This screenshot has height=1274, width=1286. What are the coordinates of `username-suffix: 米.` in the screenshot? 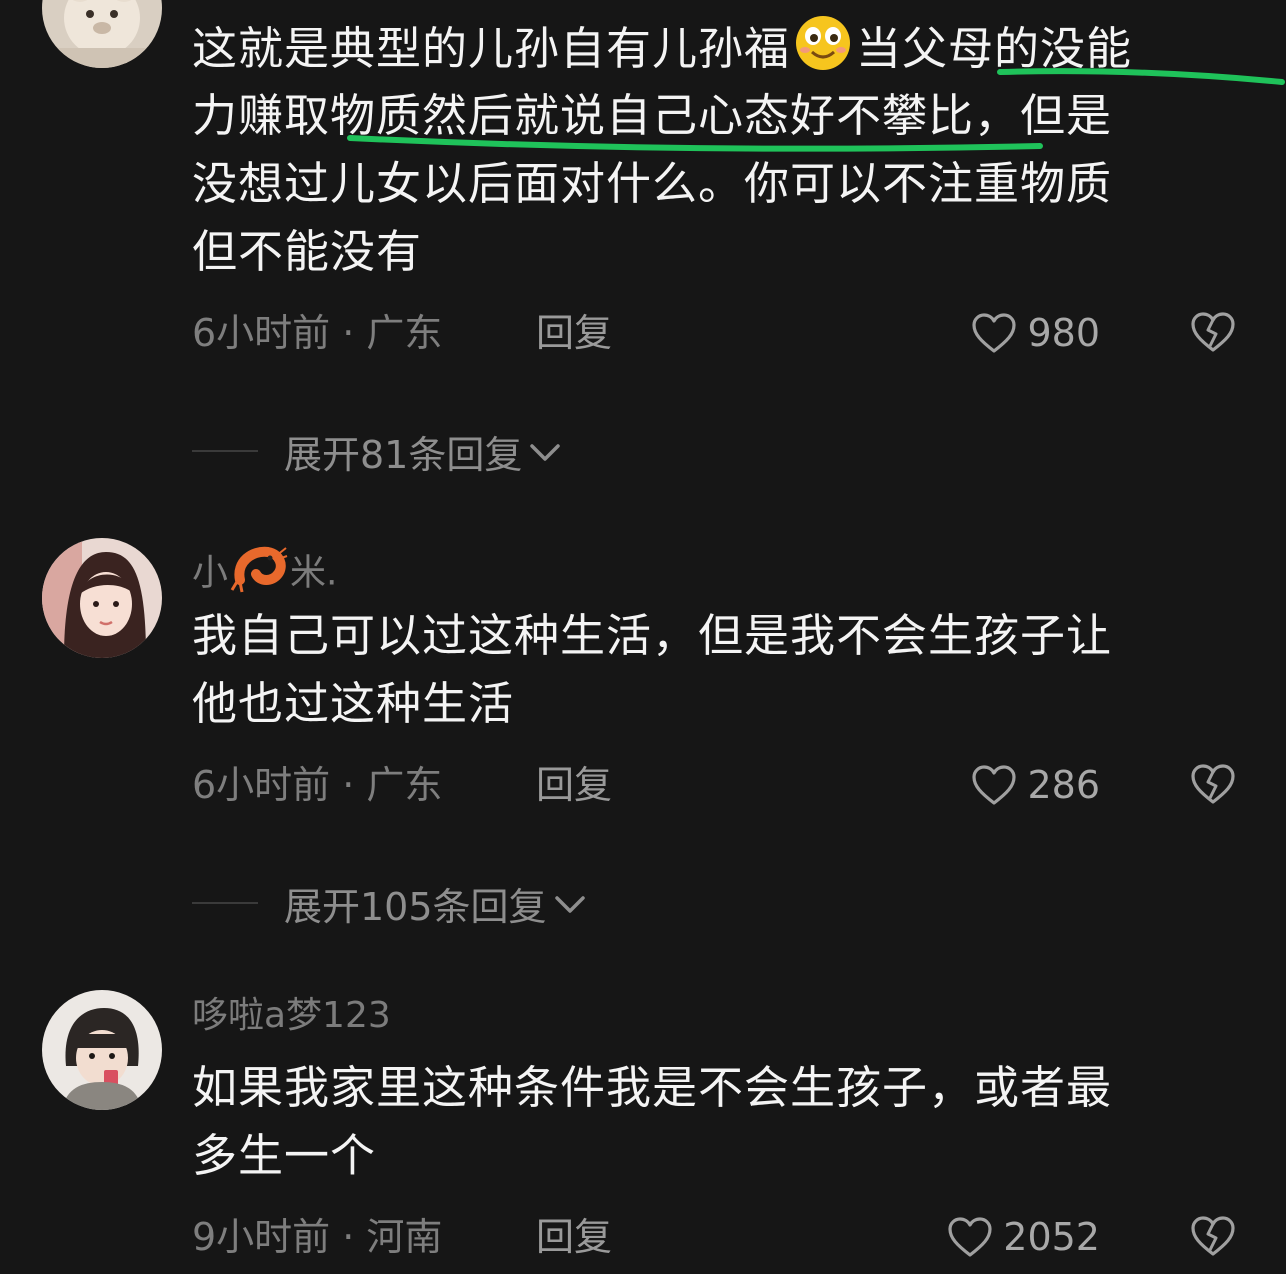 It's located at (314, 573).